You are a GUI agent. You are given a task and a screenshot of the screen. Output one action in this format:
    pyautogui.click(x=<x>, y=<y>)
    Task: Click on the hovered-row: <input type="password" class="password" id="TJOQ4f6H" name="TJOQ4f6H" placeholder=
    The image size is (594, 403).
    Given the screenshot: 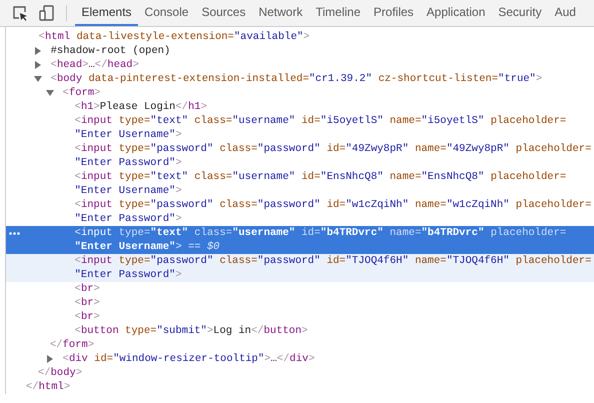 What is the action you would take?
    pyautogui.click(x=300, y=261)
    